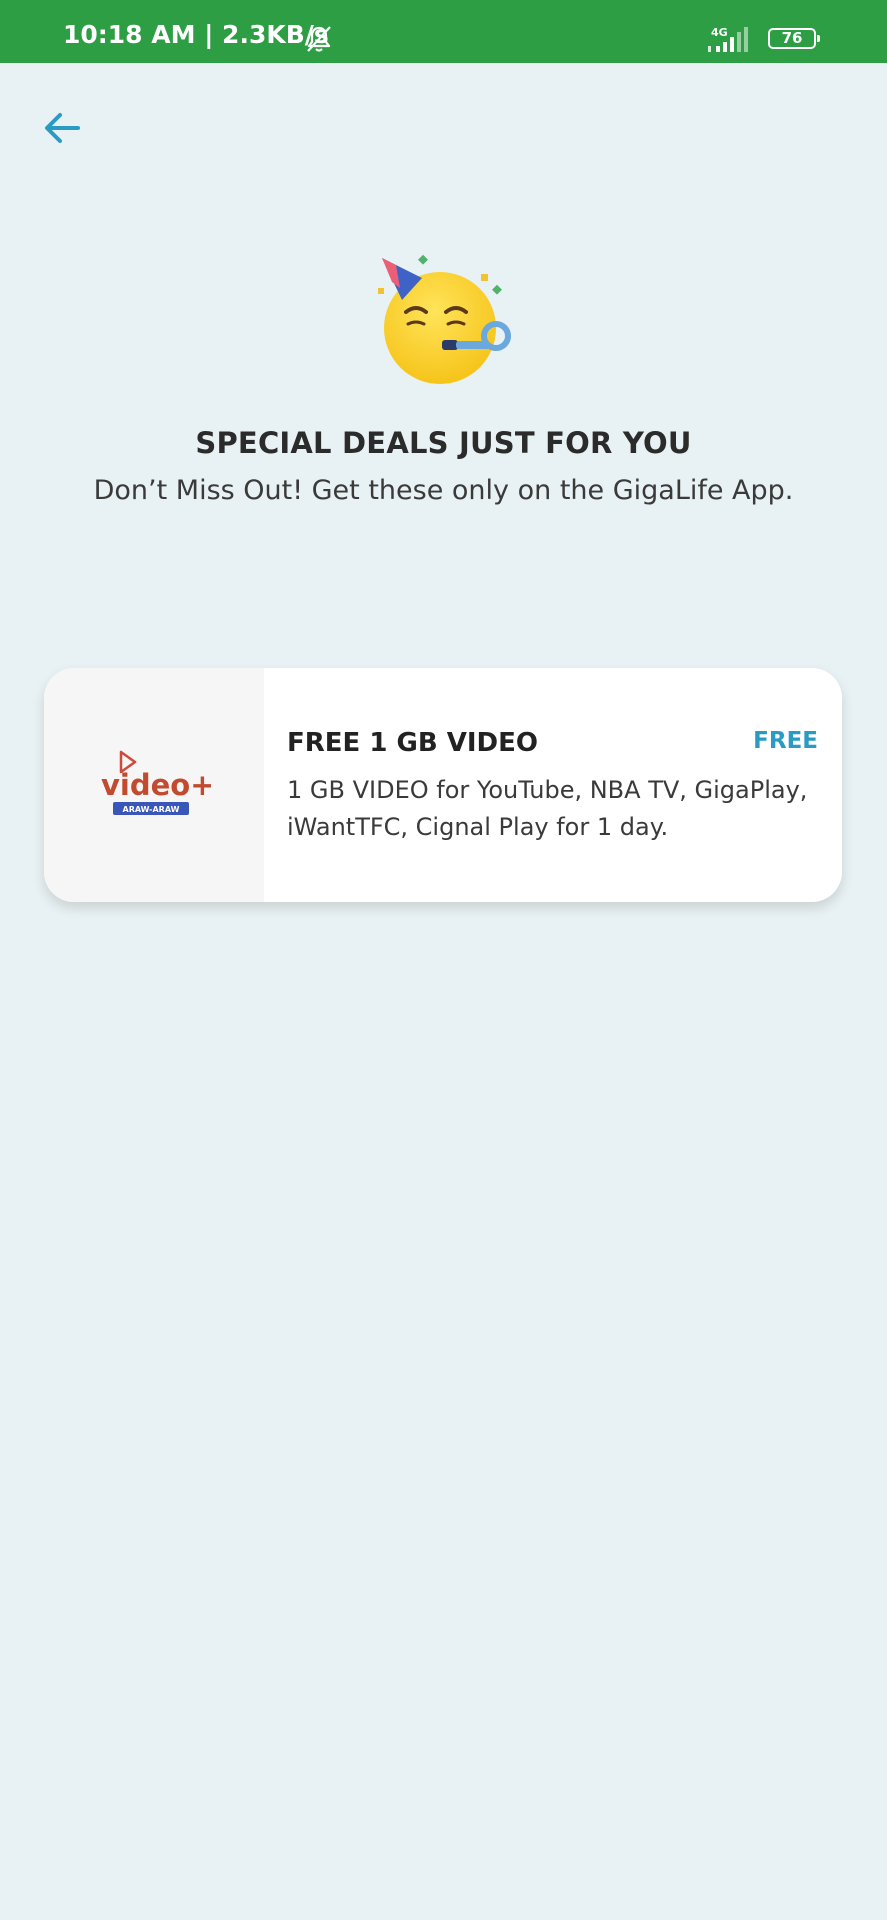 This screenshot has width=887, height=1920. What do you see at coordinates (319, 39) in the screenshot?
I see `bell-off-icon` at bounding box center [319, 39].